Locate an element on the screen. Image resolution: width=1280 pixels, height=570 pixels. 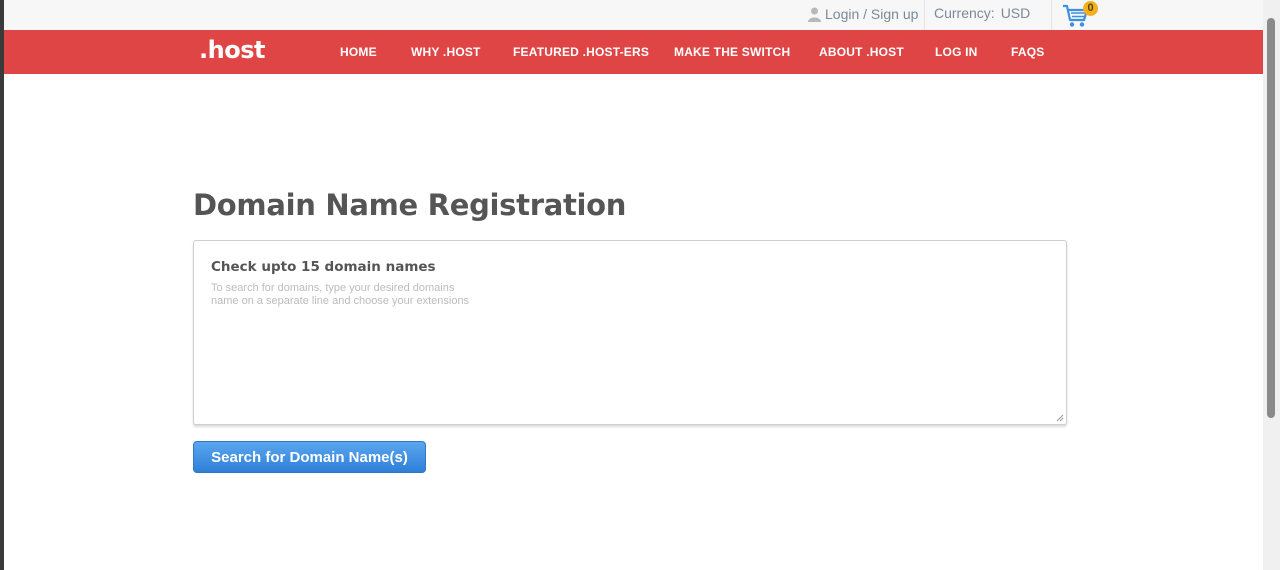
currency-selector: Currency: USD is located at coordinates (982, 13).